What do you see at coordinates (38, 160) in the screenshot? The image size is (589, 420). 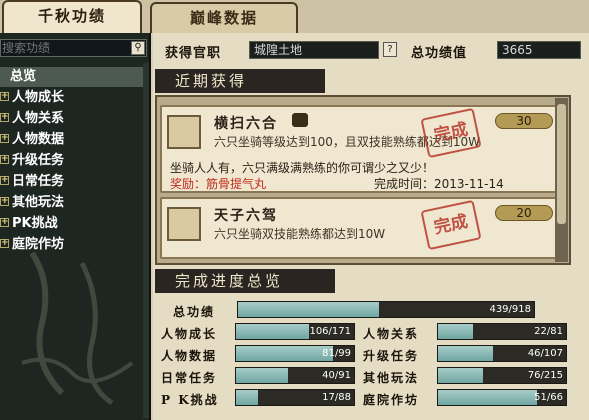 I see `nav-item-label: 升级任务` at bounding box center [38, 160].